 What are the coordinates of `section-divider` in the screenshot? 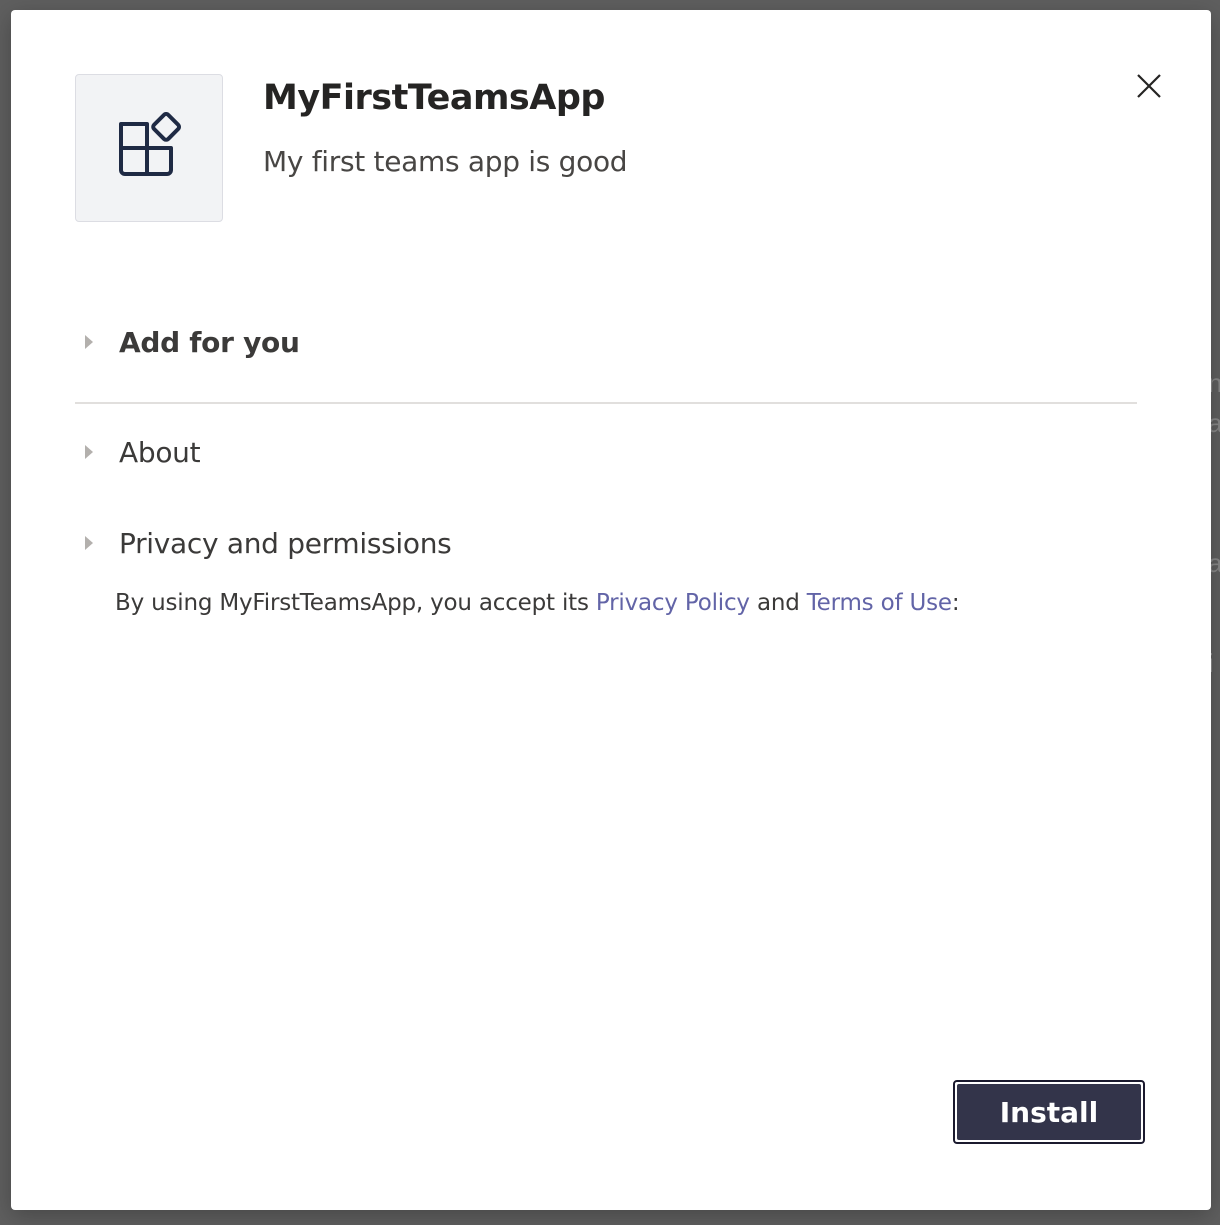 It's located at (606, 403).